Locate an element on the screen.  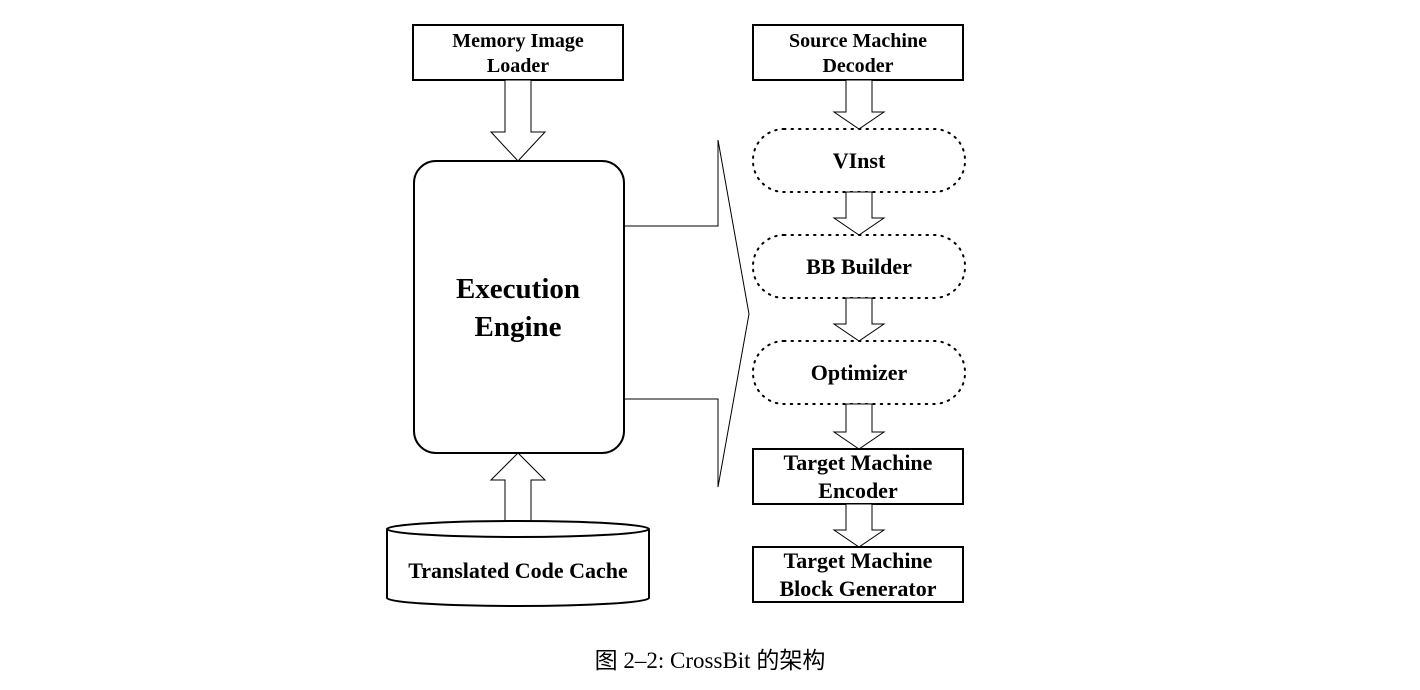
target-machine-block-generator-node: Target Machine Block Generator is located at coordinates (858, 574).